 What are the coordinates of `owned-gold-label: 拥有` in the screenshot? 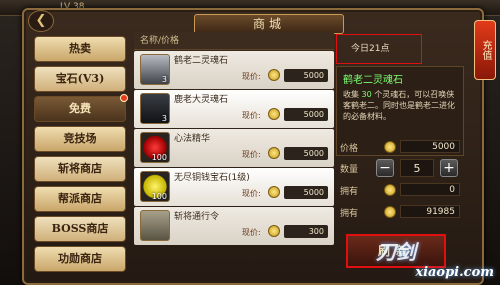 It's located at (349, 214).